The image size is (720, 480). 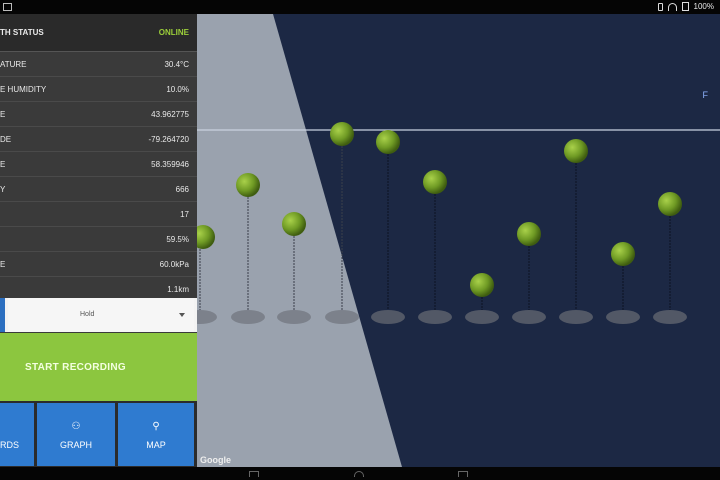 I want to click on reading-row-temperature: ATURE 30.4°C, so click(x=98, y=64).